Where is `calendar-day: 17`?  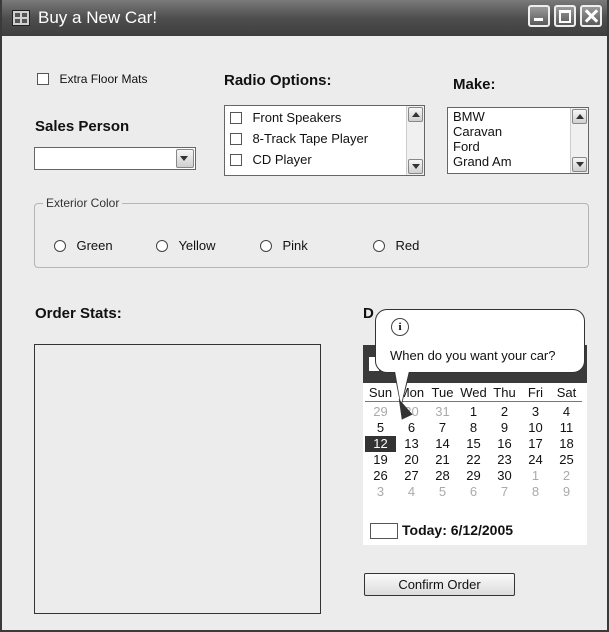 calendar-day: 17 is located at coordinates (535, 444).